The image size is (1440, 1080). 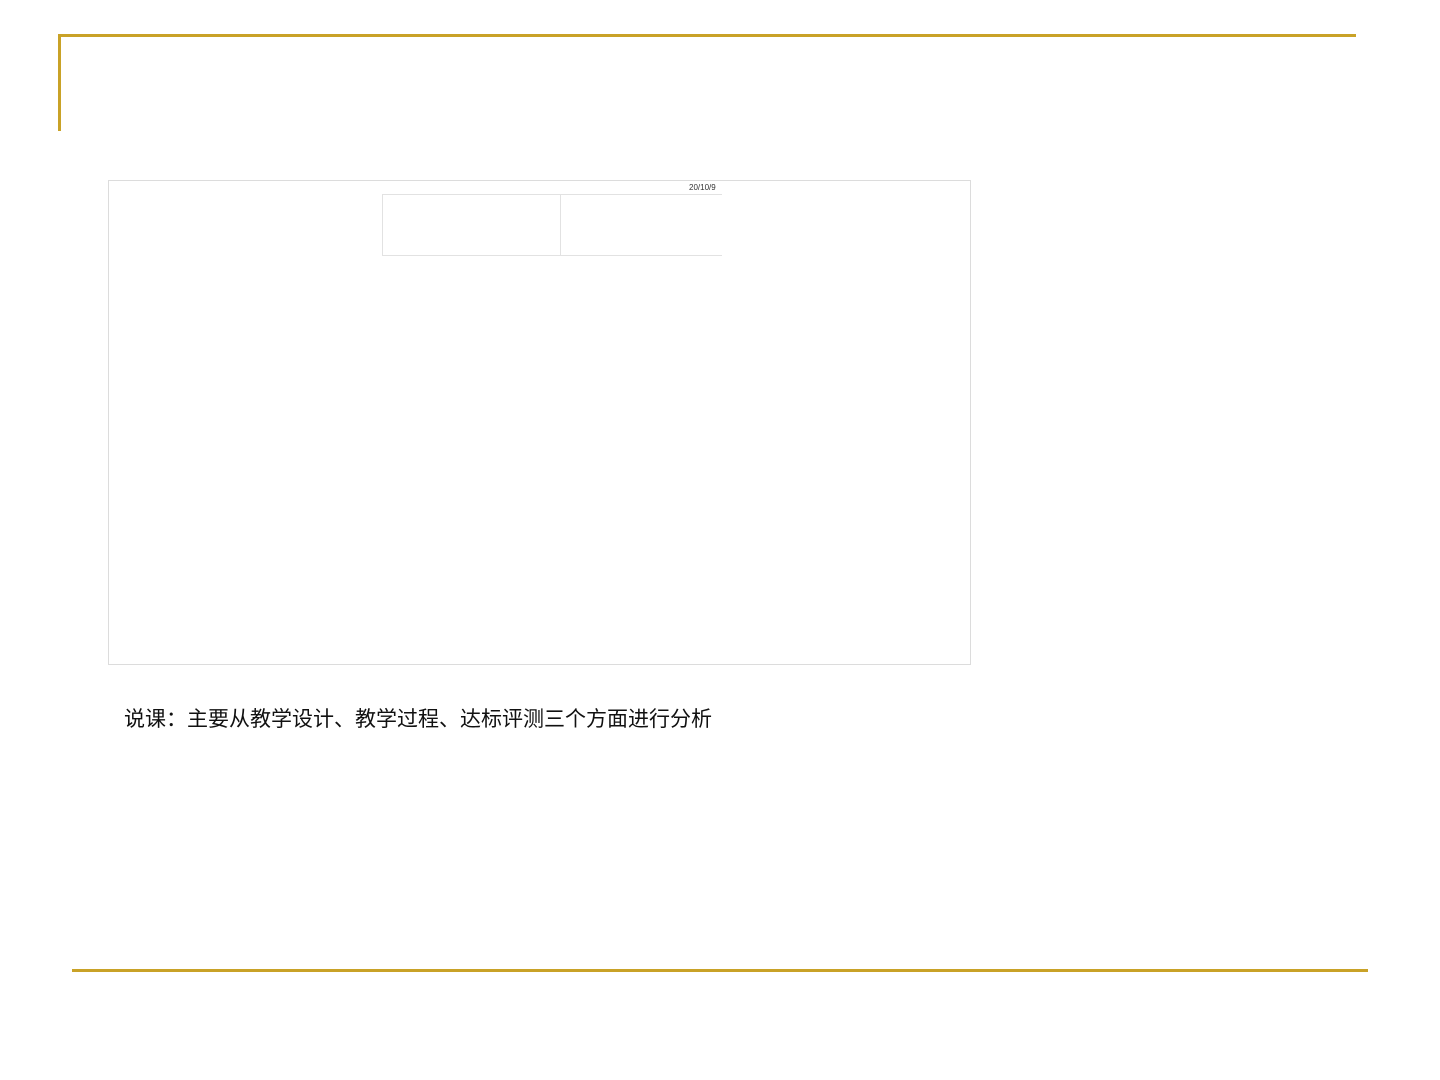 I want to click on slide-caption: 说课：主要从教学设计、教学过程、达标评测三个方面进行分析, so click(x=418, y=719).